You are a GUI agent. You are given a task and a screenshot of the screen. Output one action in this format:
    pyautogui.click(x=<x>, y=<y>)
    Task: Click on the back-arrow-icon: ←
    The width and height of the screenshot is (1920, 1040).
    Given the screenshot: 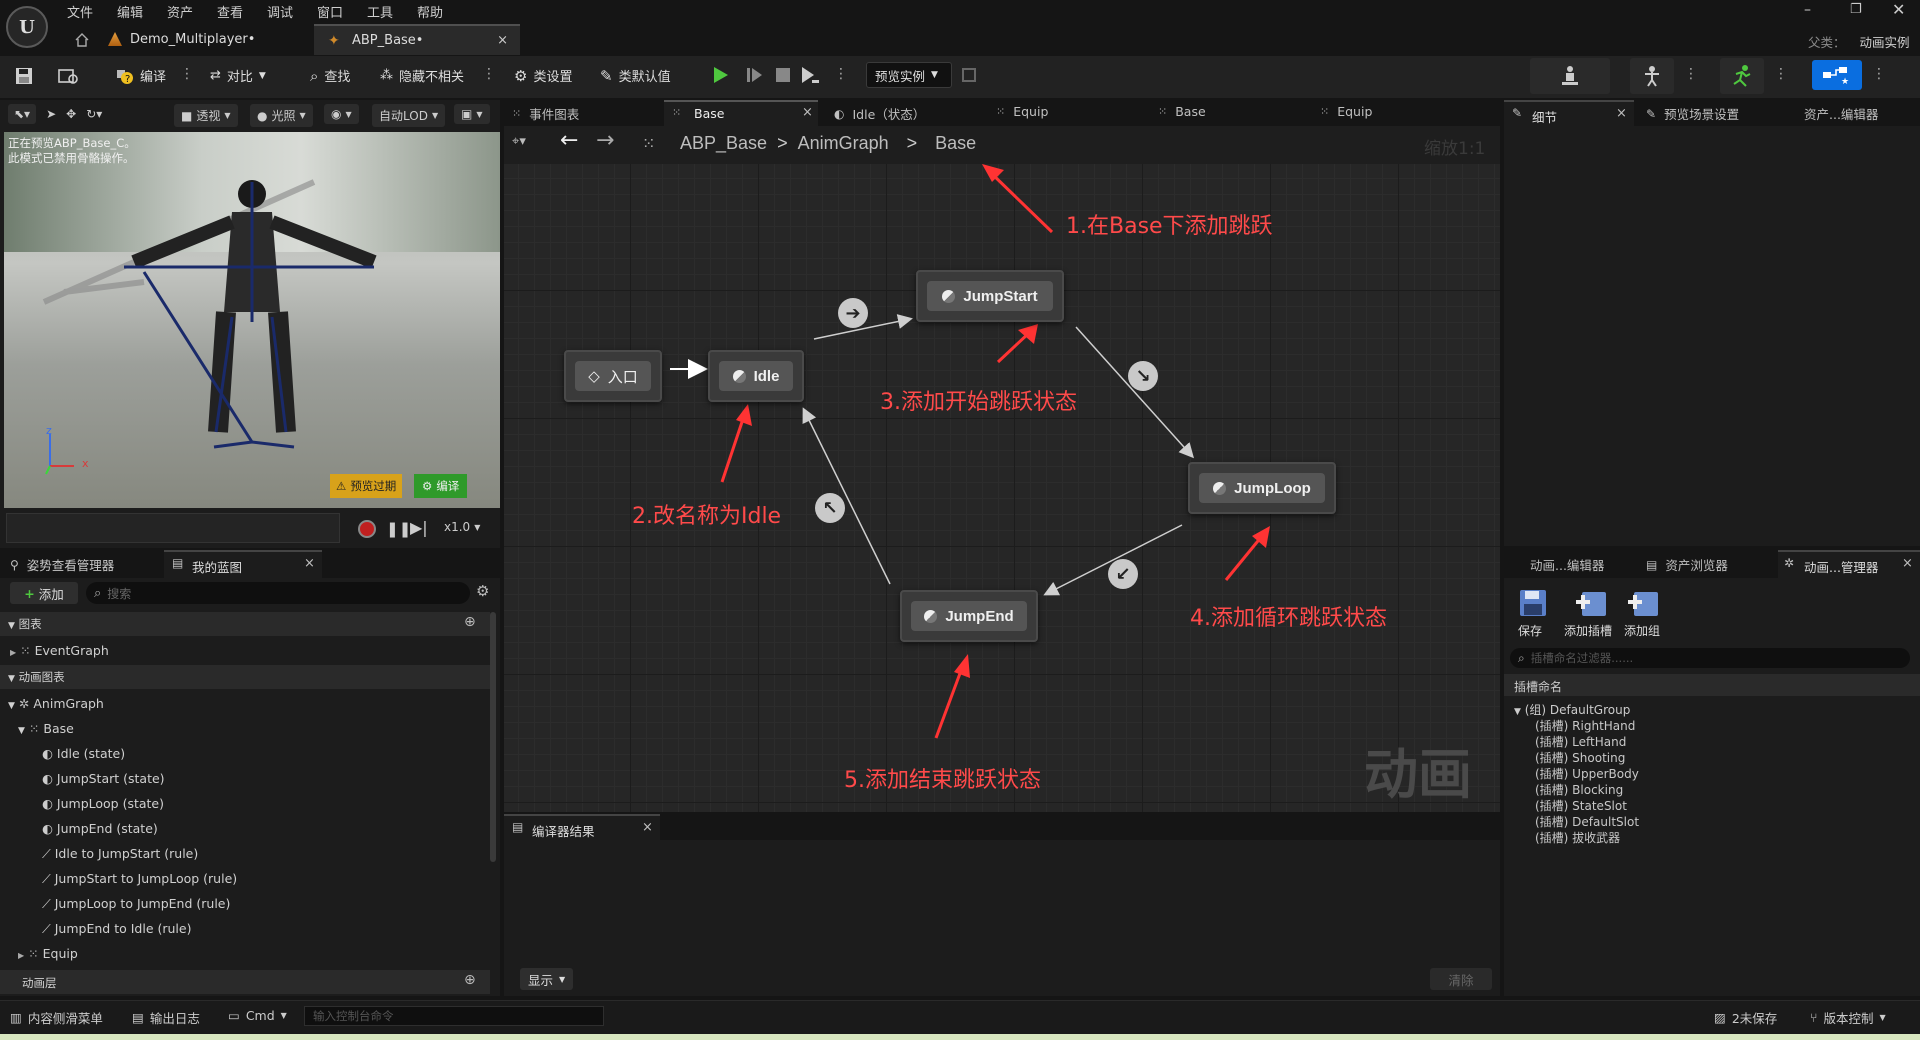 What is the action you would take?
    pyautogui.click(x=569, y=140)
    